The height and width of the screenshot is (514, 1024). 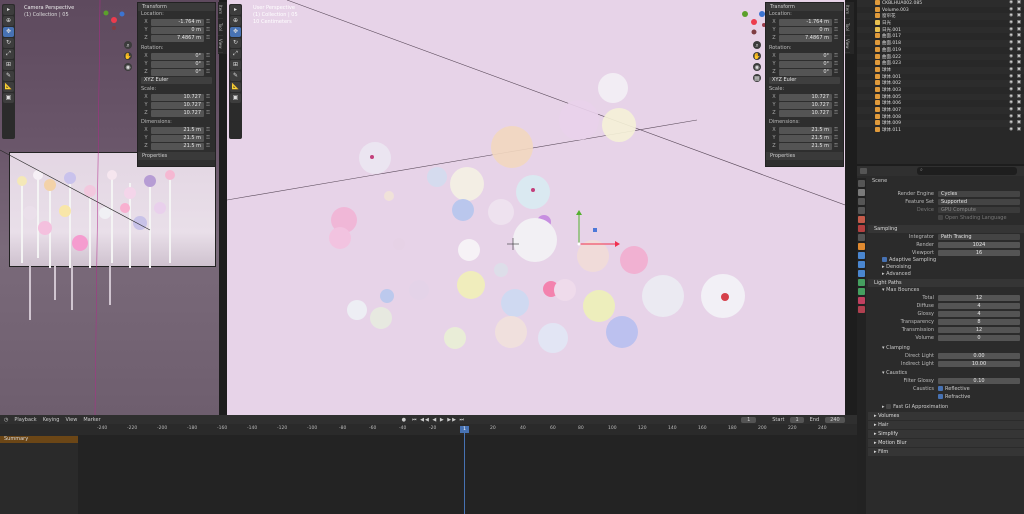 I want to click on osl-row: Open Shading Language, so click(x=946, y=218).